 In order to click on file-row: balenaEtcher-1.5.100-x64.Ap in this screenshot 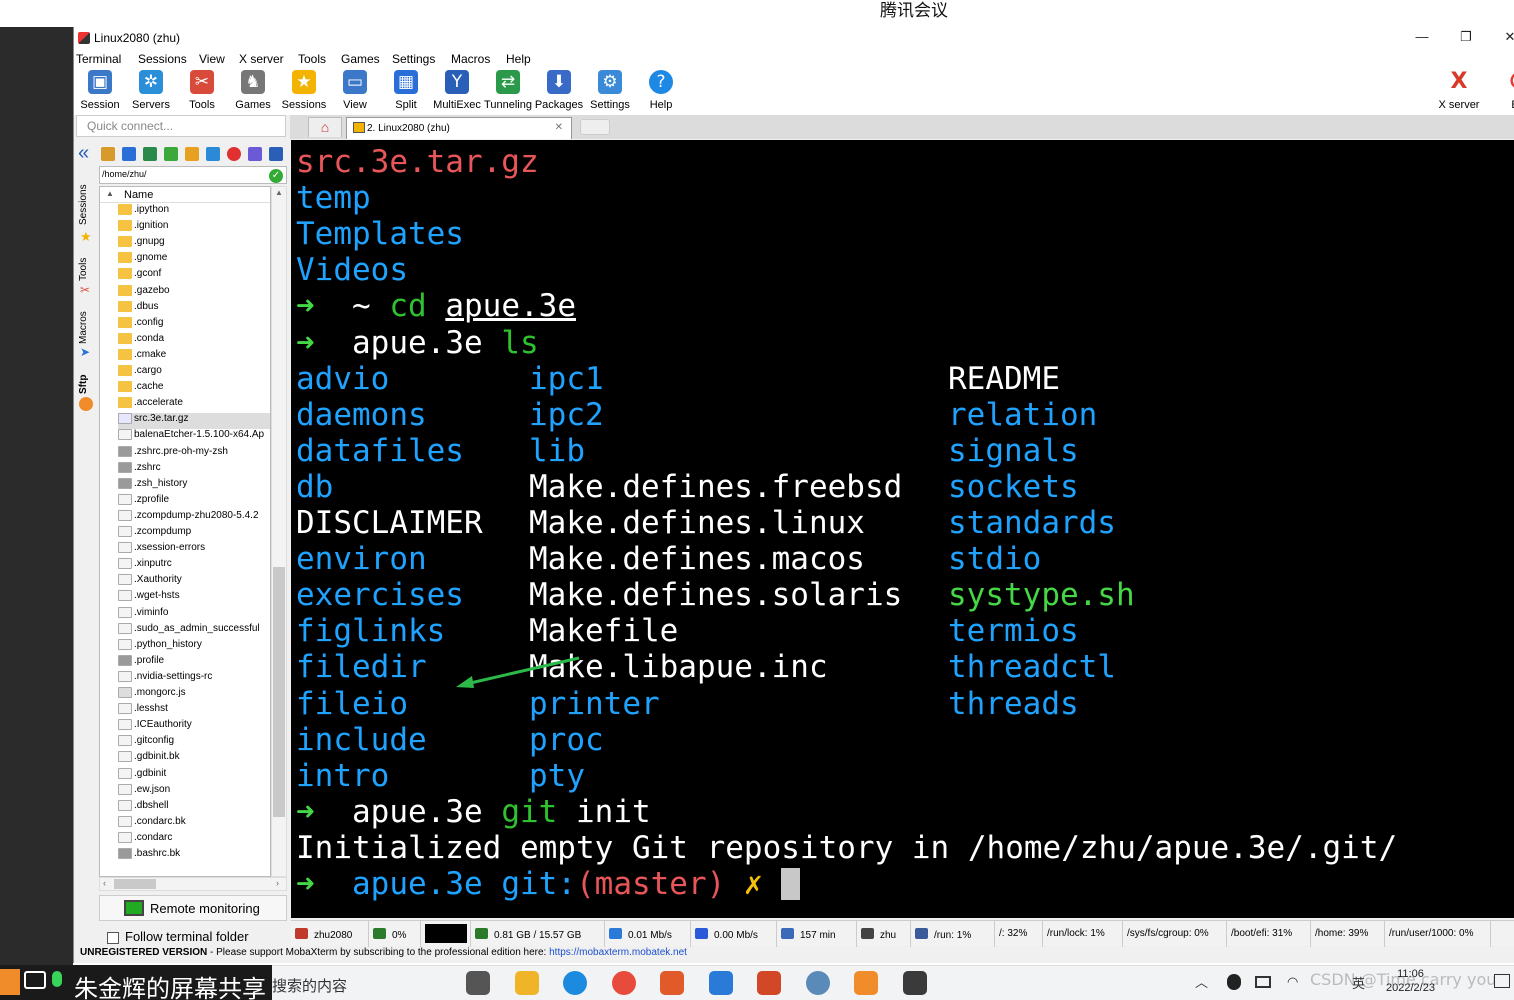, I will do `click(194, 437)`.